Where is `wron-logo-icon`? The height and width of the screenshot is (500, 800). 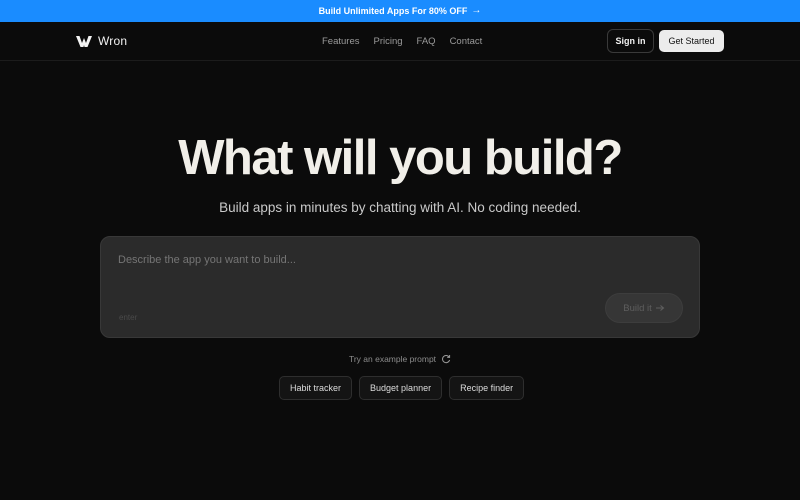
wron-logo-icon is located at coordinates (84, 41).